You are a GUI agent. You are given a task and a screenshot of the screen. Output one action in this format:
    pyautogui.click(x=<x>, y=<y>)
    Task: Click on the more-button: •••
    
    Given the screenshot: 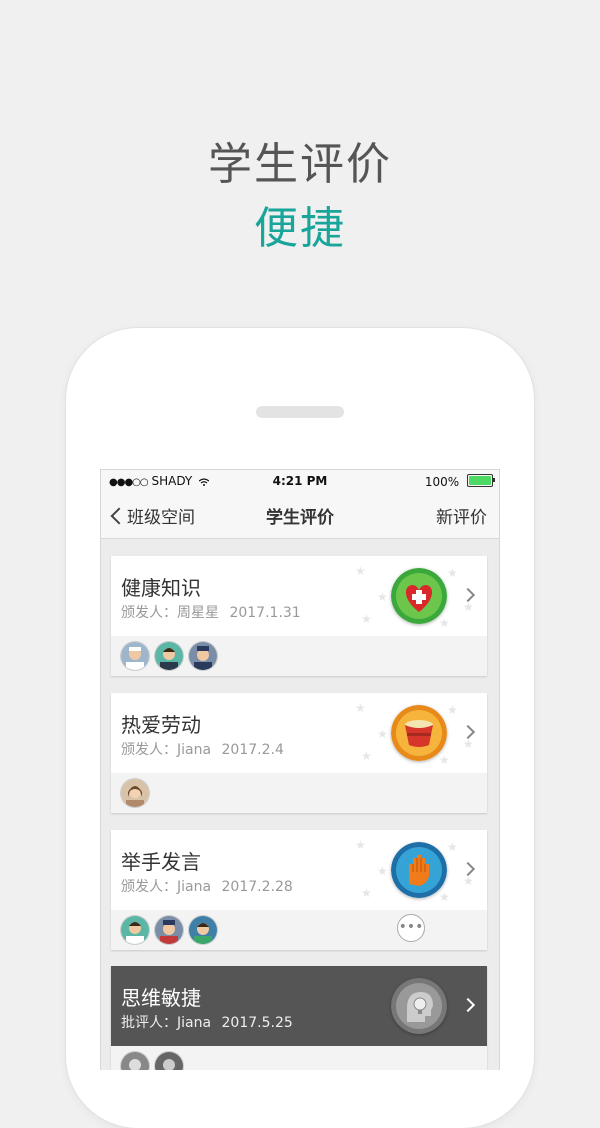 What is the action you would take?
    pyautogui.click(x=411, y=928)
    